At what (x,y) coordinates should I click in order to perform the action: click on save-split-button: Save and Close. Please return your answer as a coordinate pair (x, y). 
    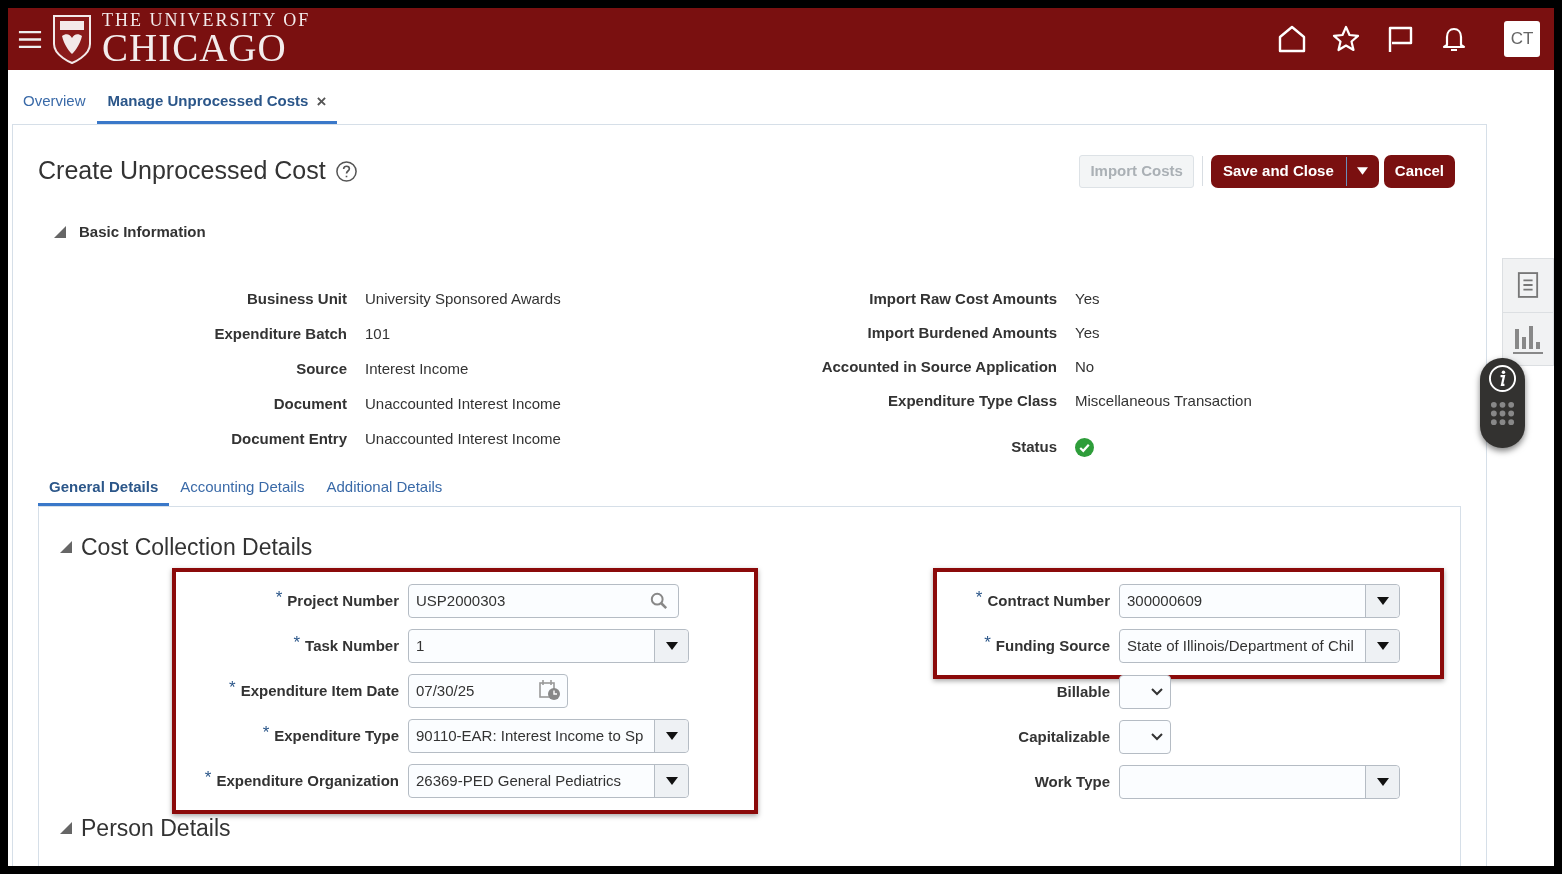
    Looking at the image, I should click on (1294, 171).